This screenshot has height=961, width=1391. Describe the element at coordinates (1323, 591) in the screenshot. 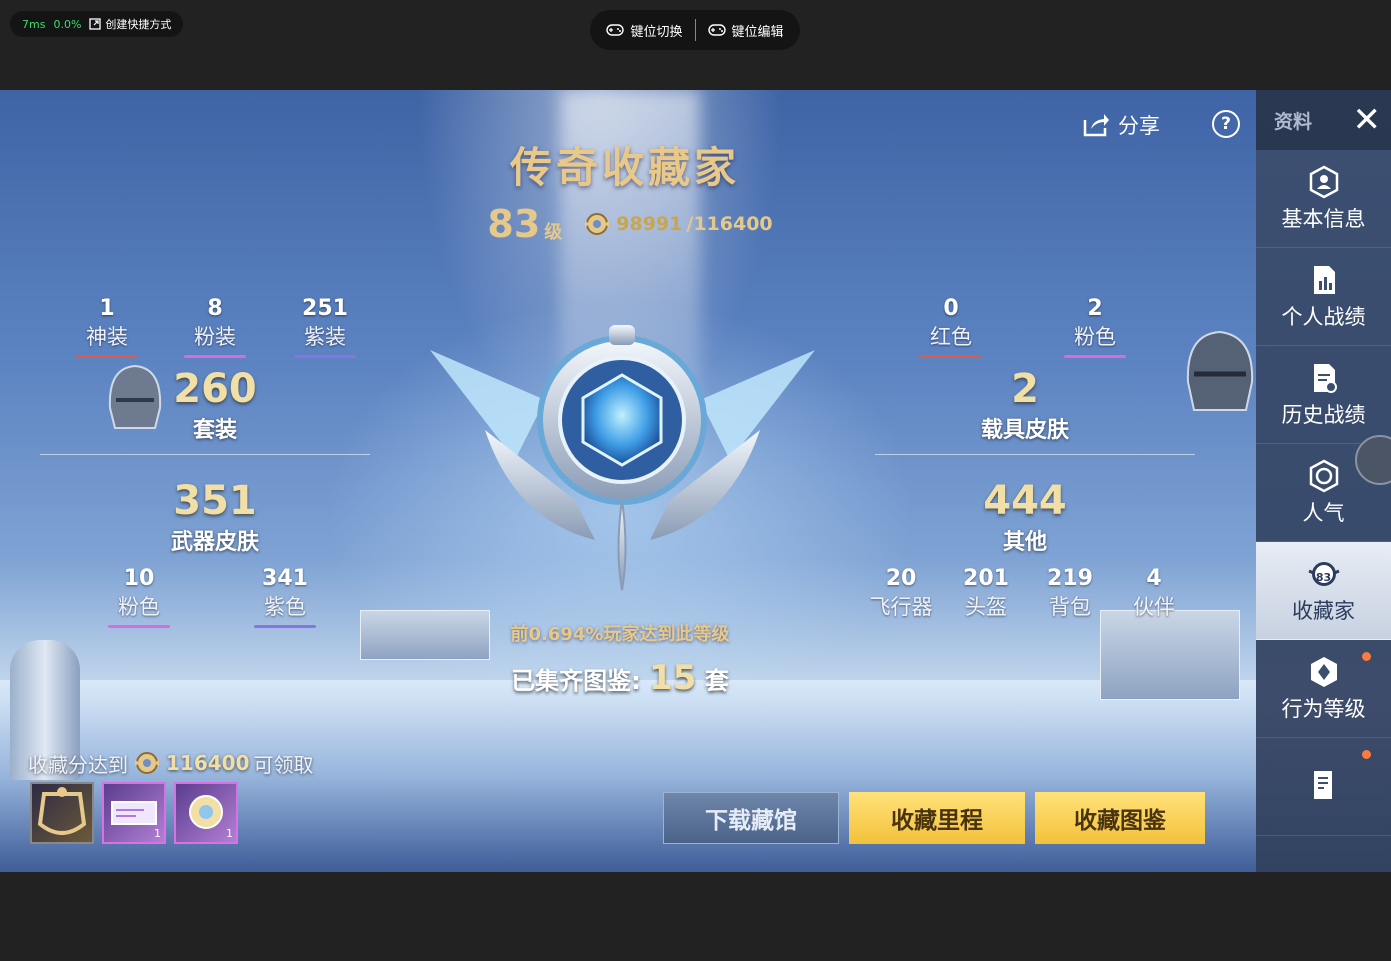

I see `sidebar-item-collector: 83 收藏家` at that location.